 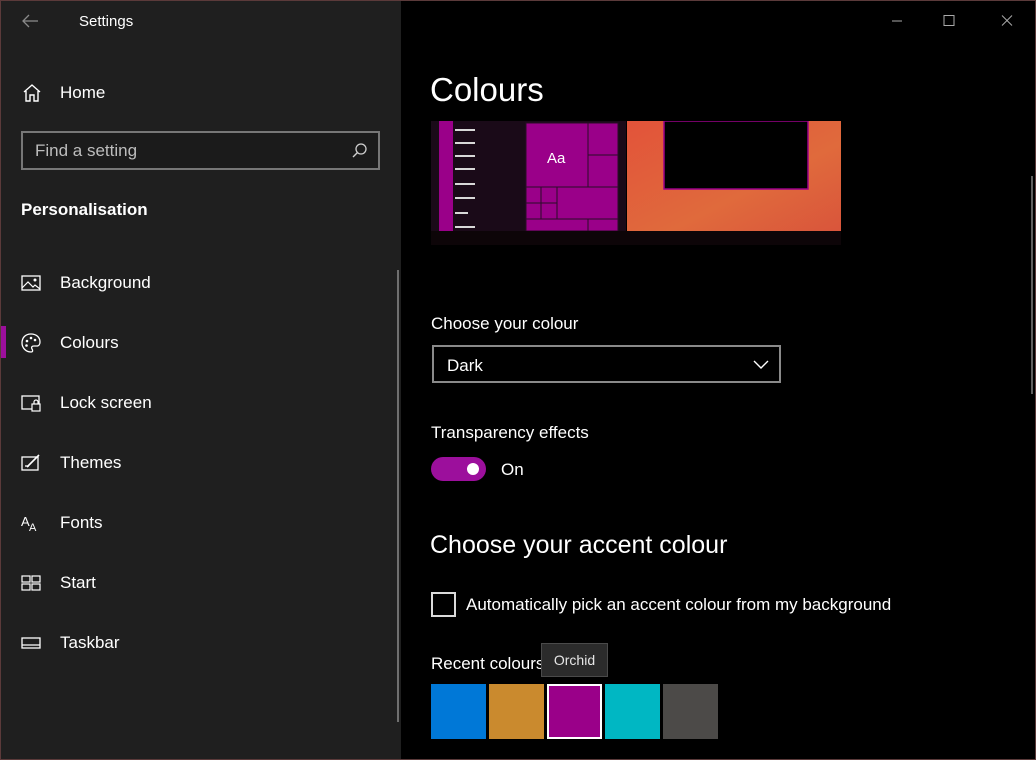 I want to click on selection-indicator, so click(x=3, y=342).